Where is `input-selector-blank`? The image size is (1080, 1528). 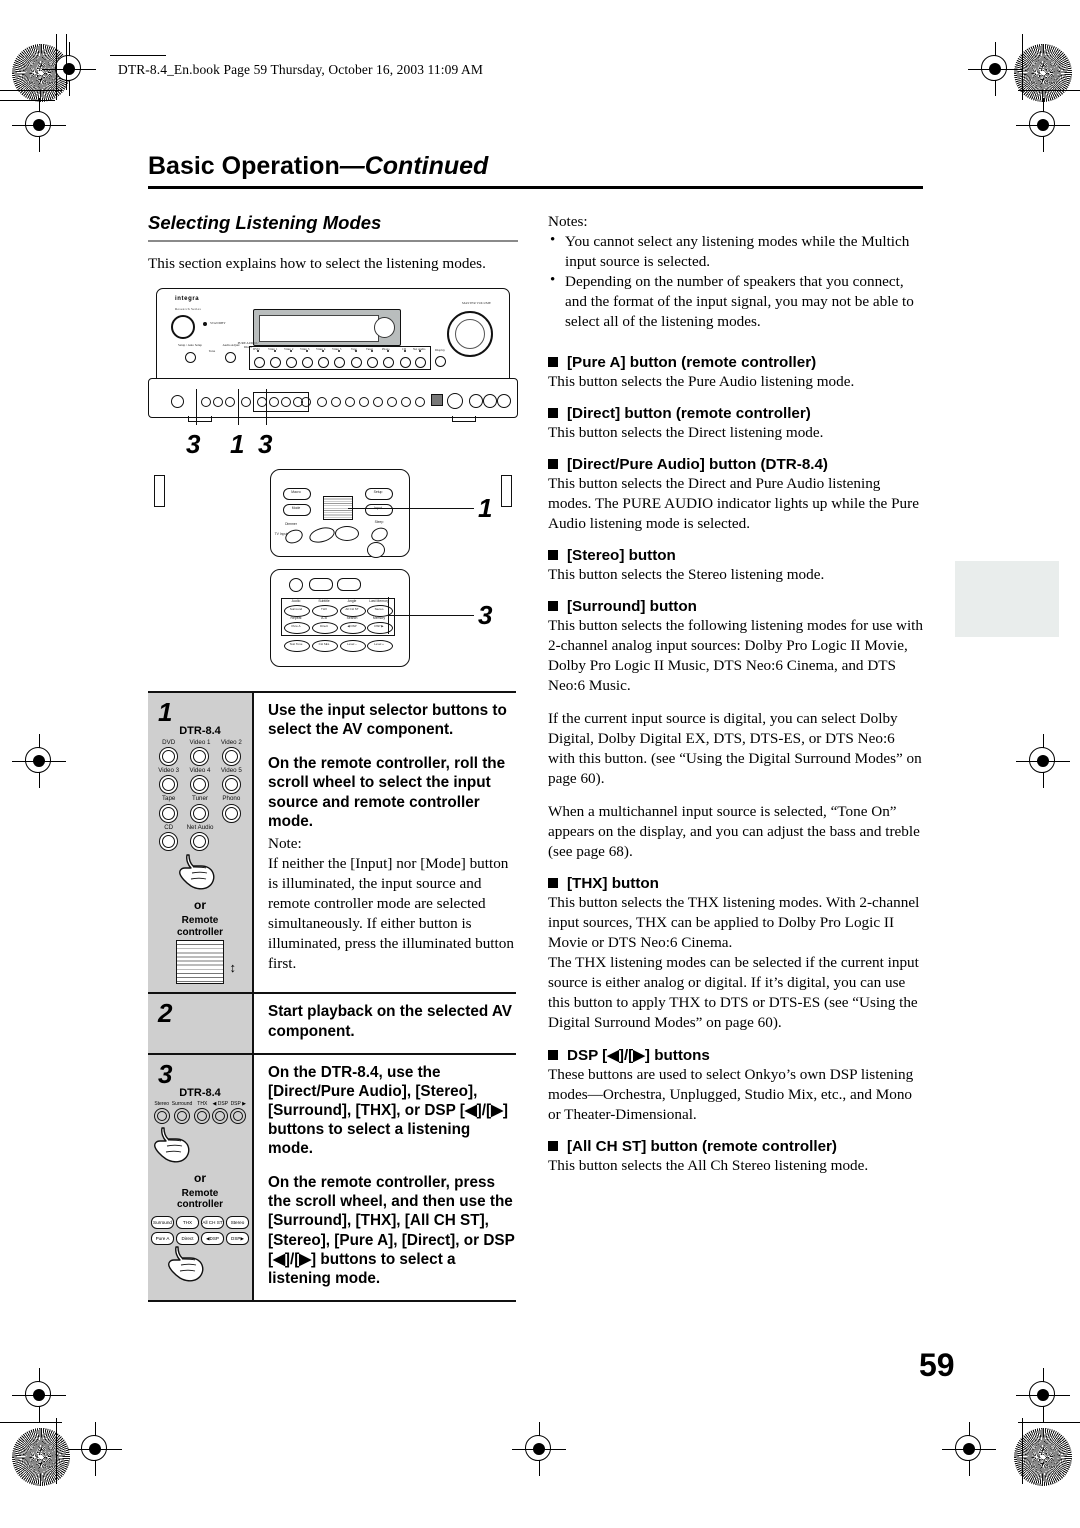
input-selector-blank is located at coordinates (231, 838).